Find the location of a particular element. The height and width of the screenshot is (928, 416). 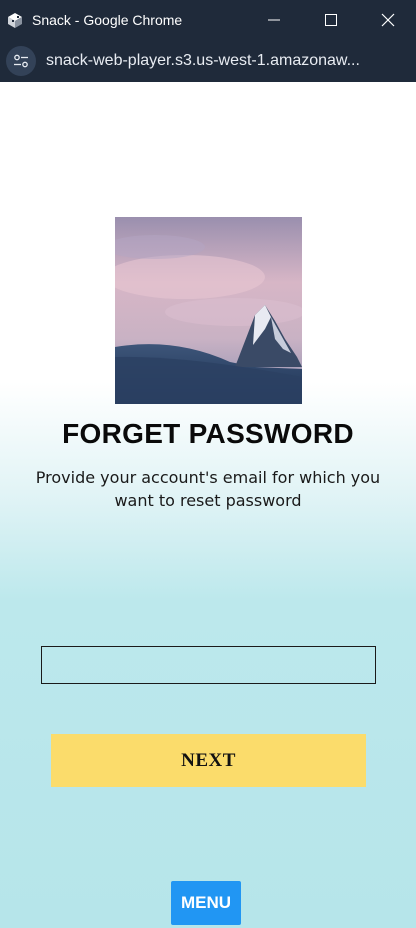

page-title: FORGET PASSWORD is located at coordinates (208, 433).